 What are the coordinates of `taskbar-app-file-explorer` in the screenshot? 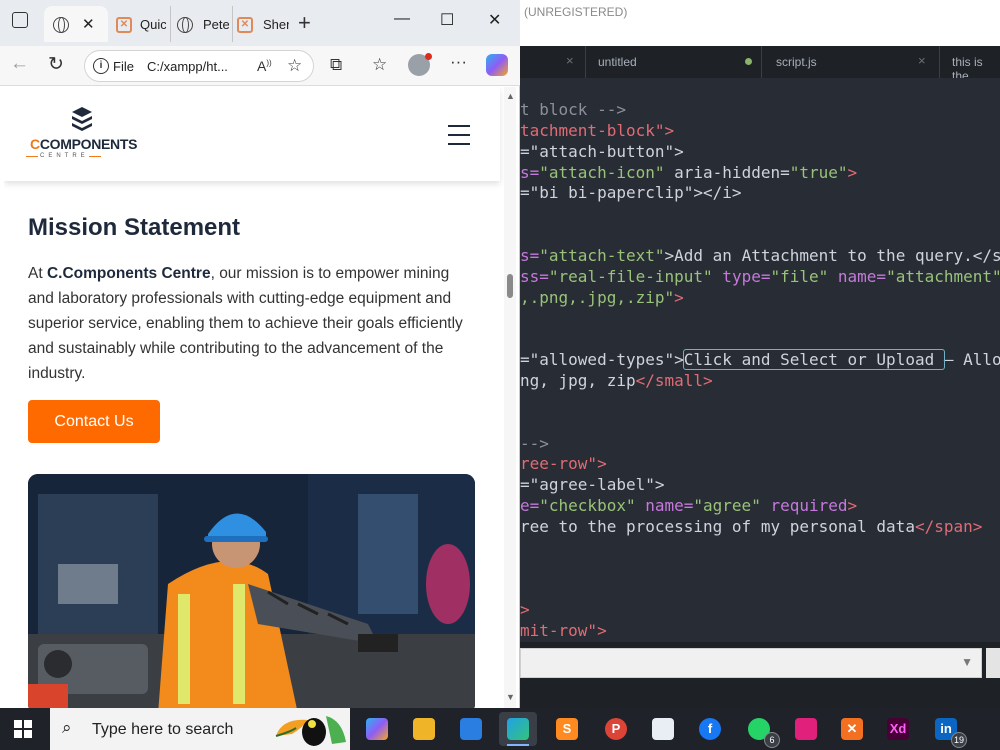 It's located at (424, 729).